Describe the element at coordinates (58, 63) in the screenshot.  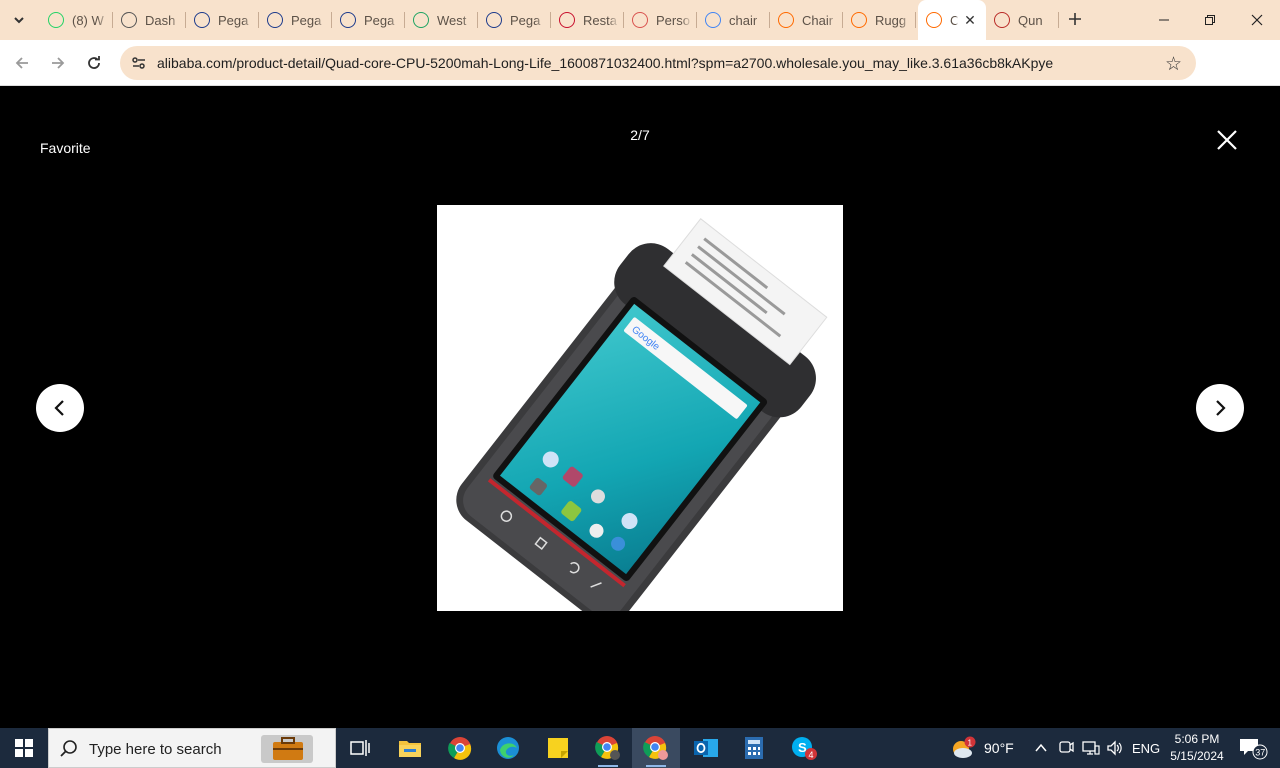
I see `forward-button` at that location.